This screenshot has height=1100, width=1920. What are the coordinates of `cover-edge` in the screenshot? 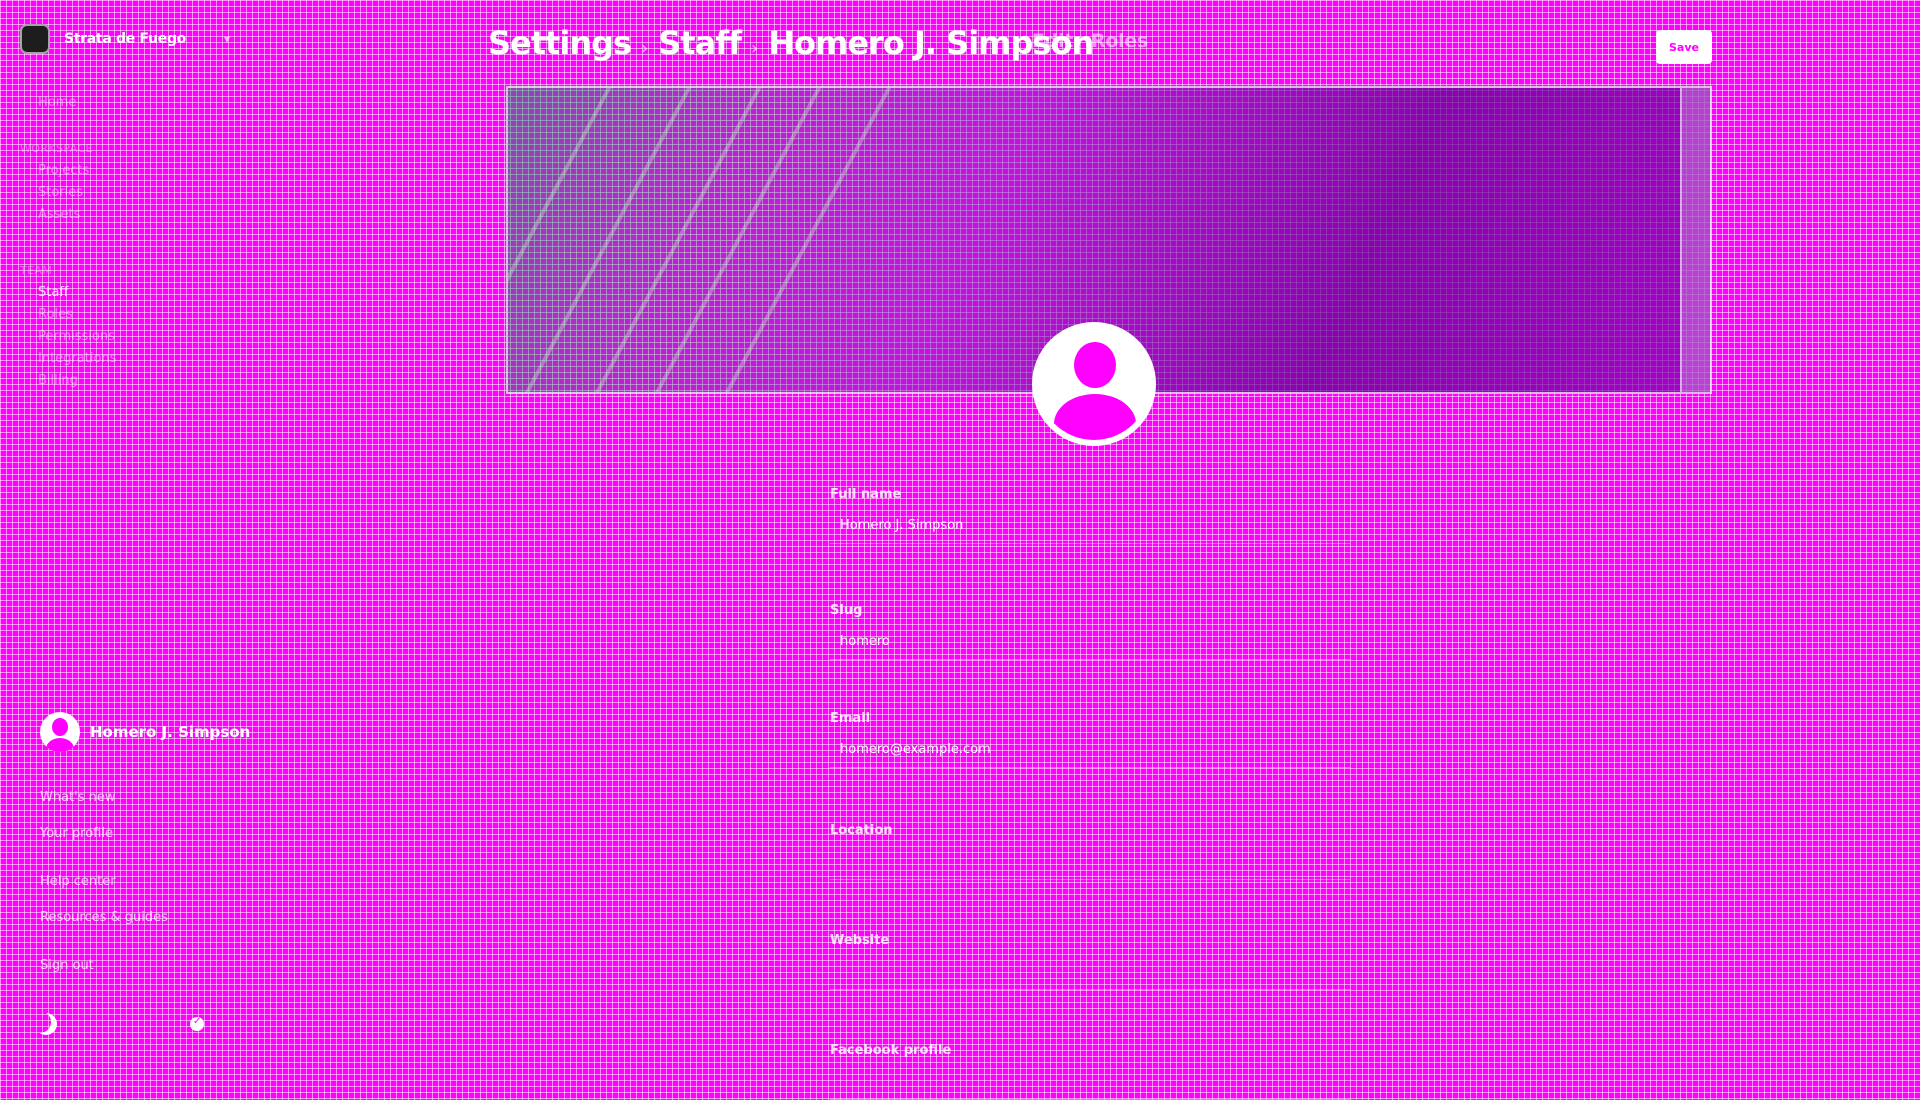 It's located at (1695, 240).